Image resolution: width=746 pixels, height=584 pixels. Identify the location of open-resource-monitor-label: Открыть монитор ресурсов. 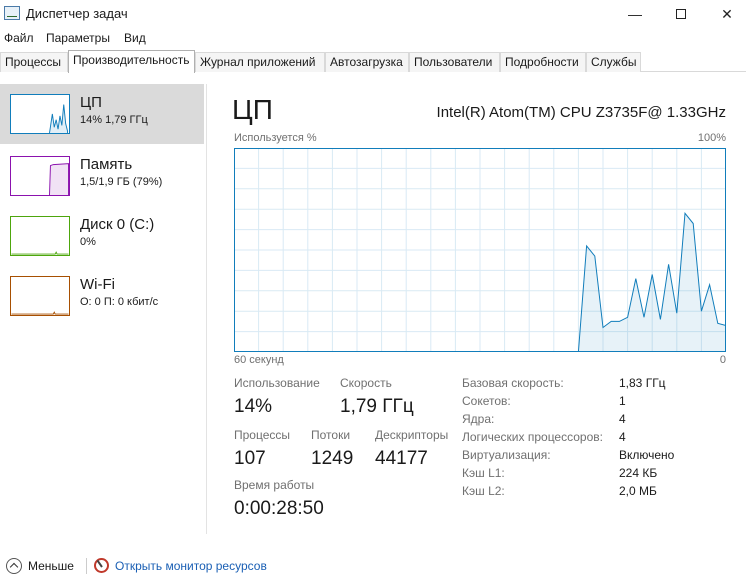
(191, 565).